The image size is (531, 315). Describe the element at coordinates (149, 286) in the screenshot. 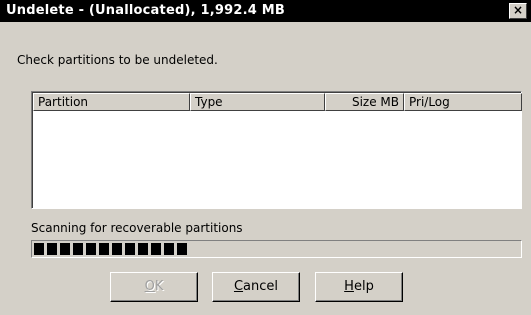

I see `ok-mnemonic: O` at that location.